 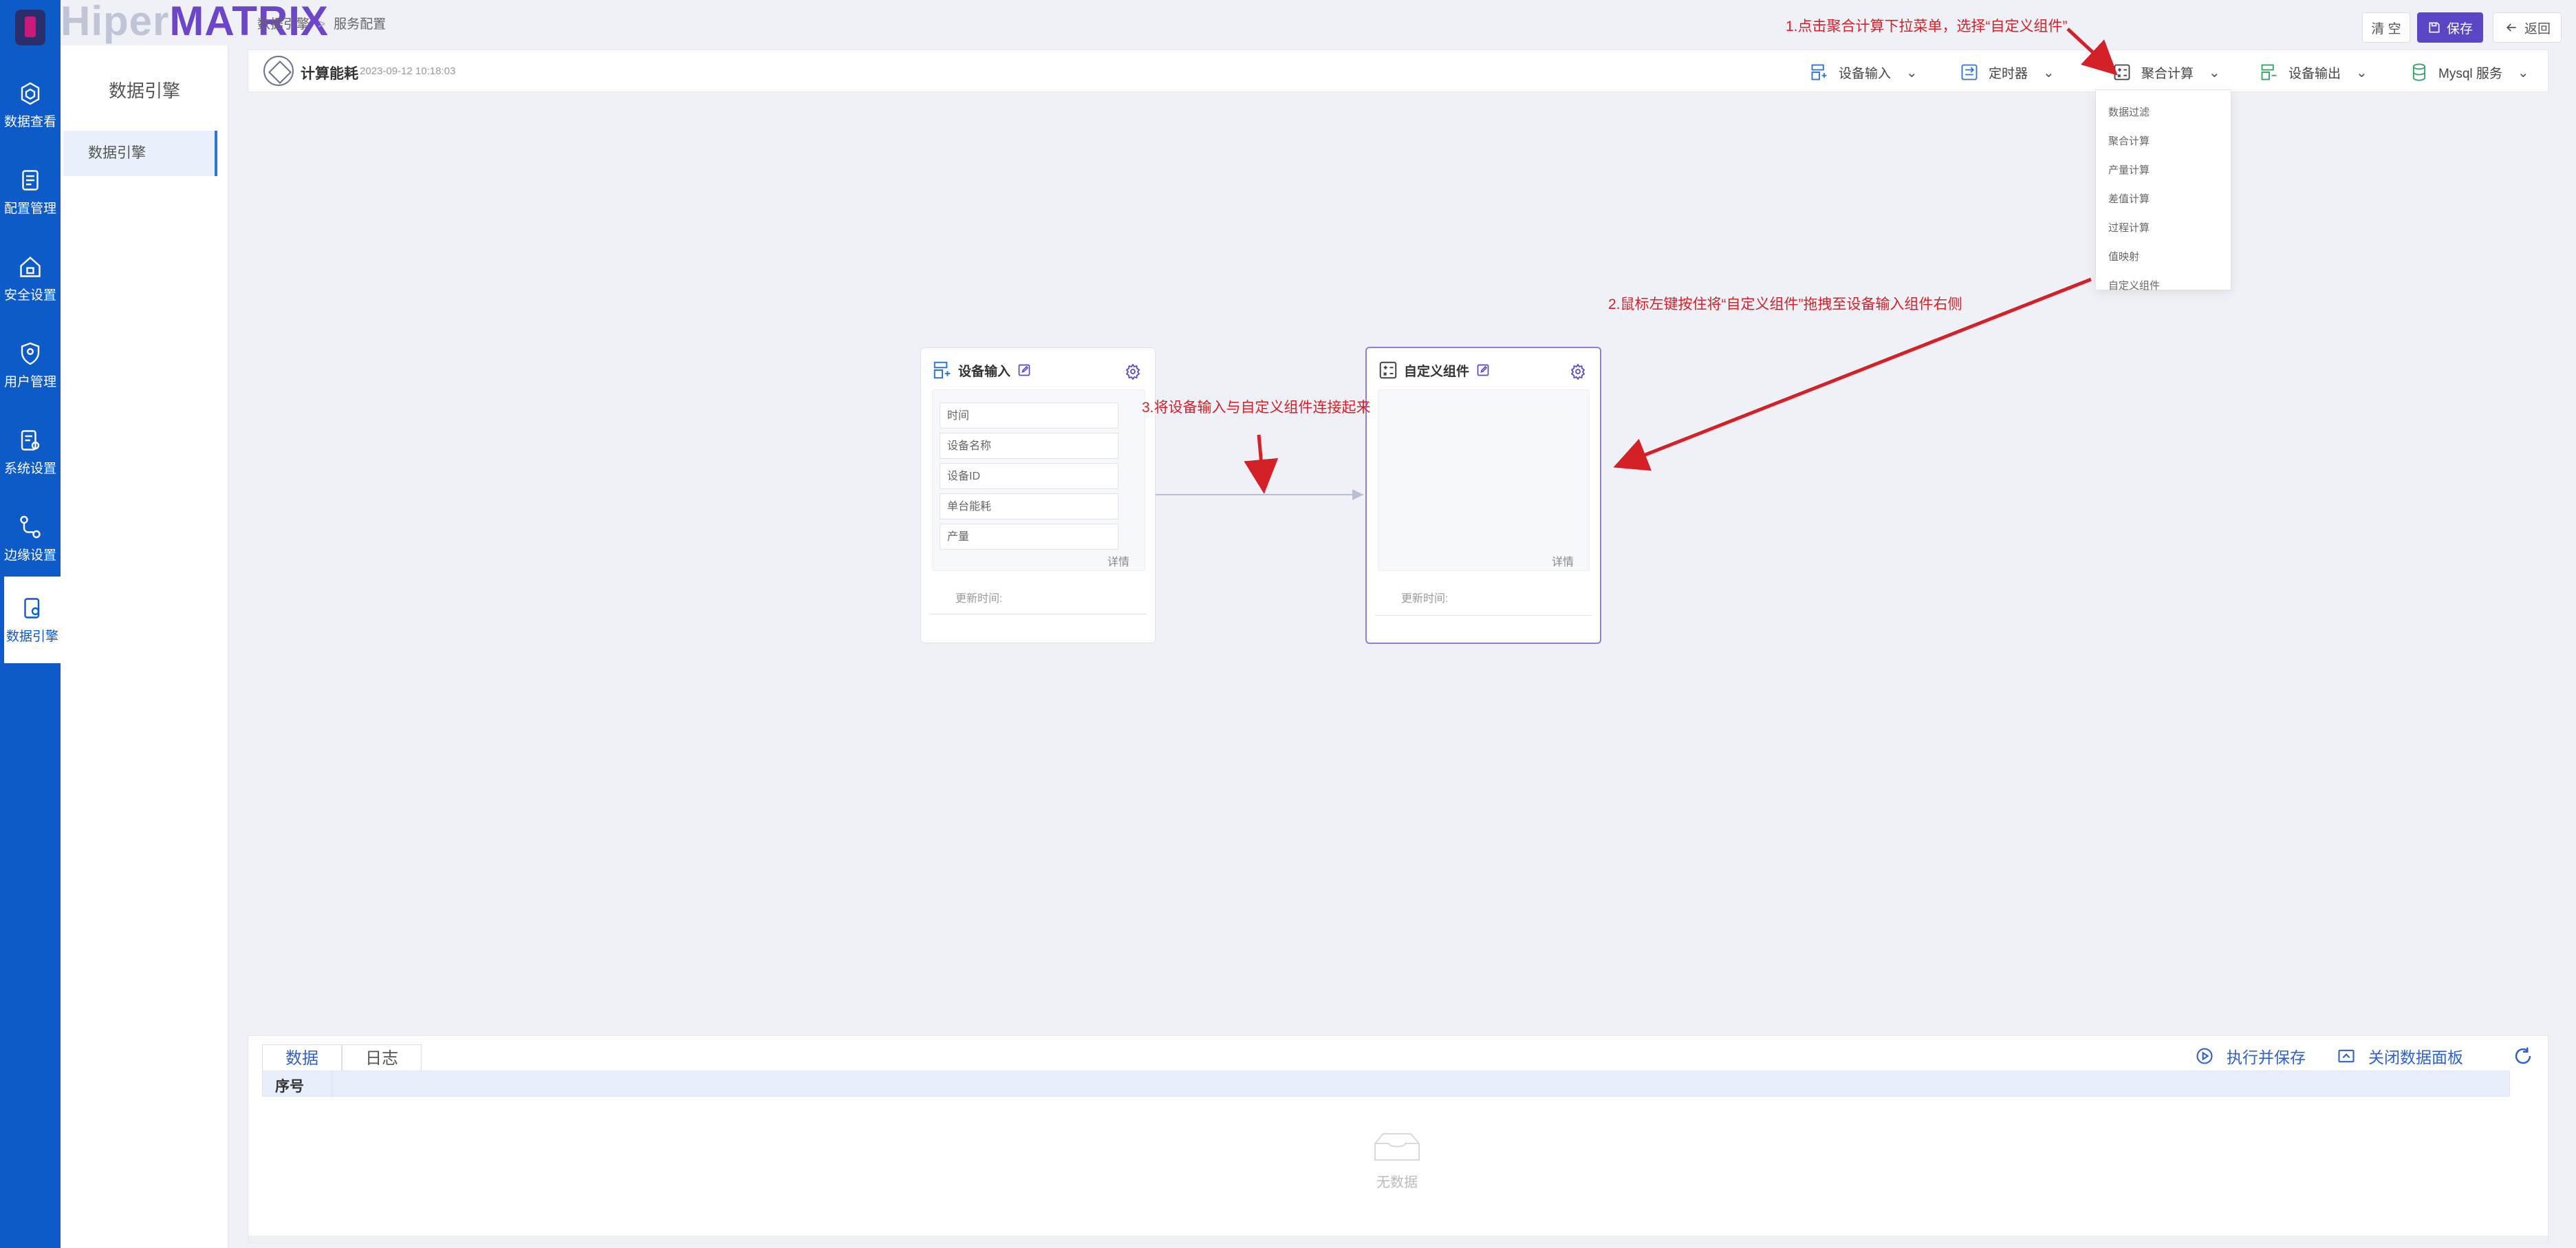 I want to click on collapse-panel-icon, so click(x=2346, y=1056).